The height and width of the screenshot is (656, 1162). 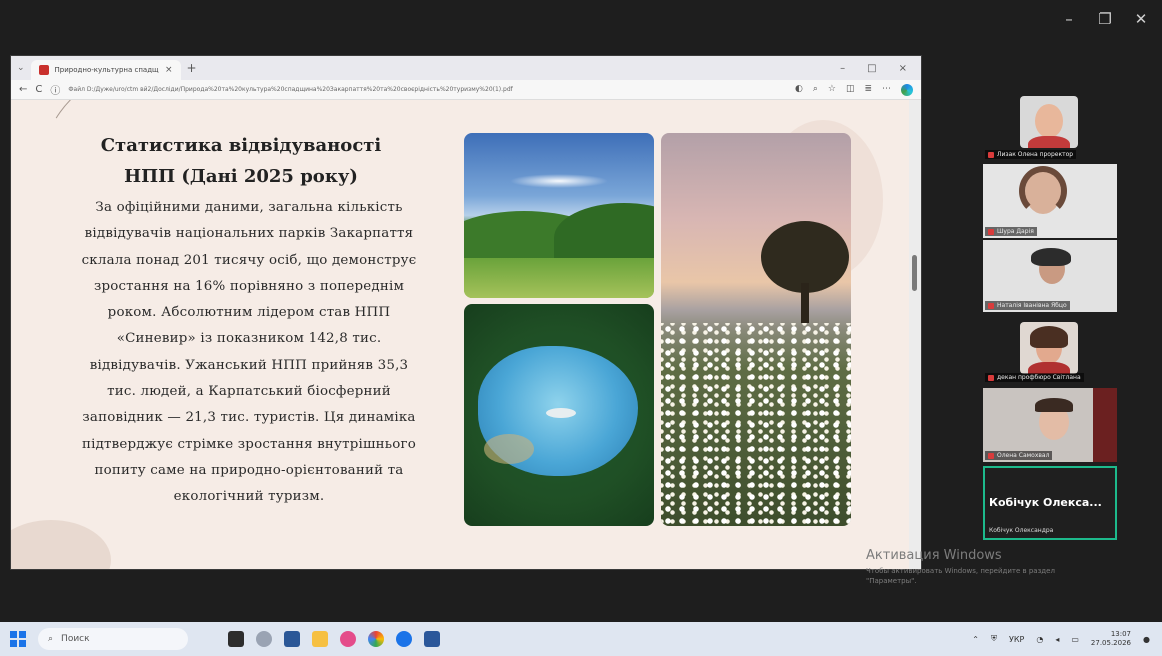 I want to click on tab-pdf: Природно-культурна спадщ ×, so click(x=105, y=70).